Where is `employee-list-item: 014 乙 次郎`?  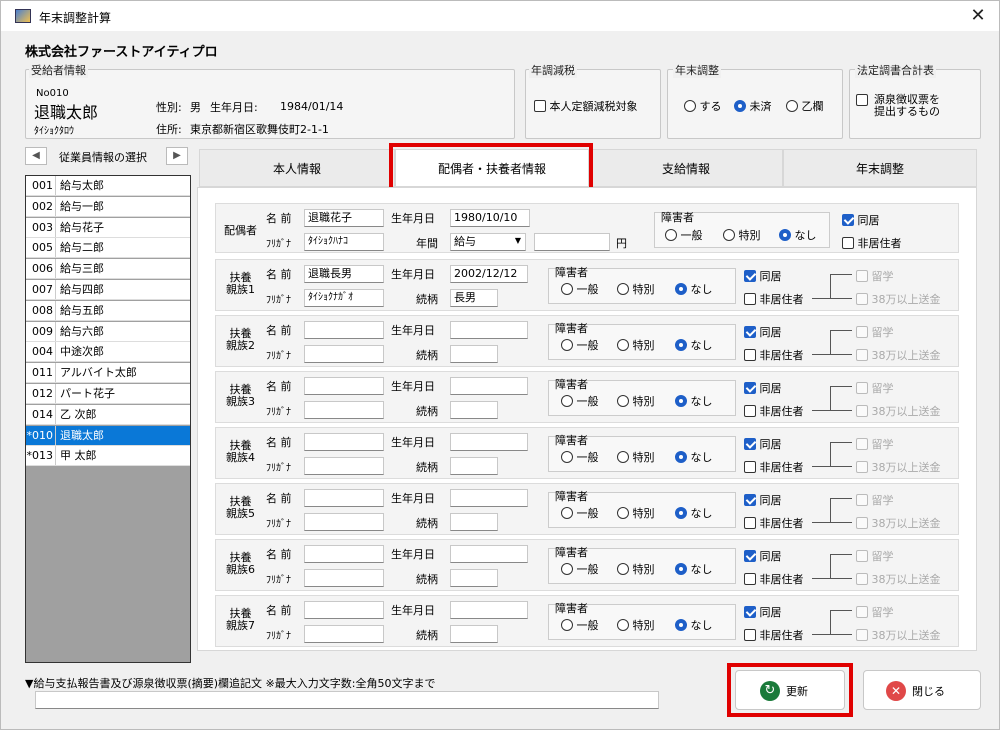 employee-list-item: 014 乙 次郎 is located at coordinates (108, 414).